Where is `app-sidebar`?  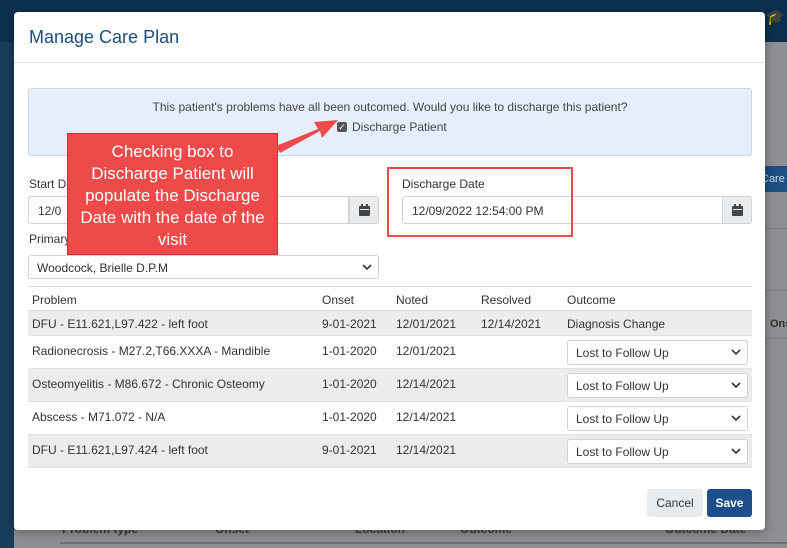 app-sidebar is located at coordinates (7, 295).